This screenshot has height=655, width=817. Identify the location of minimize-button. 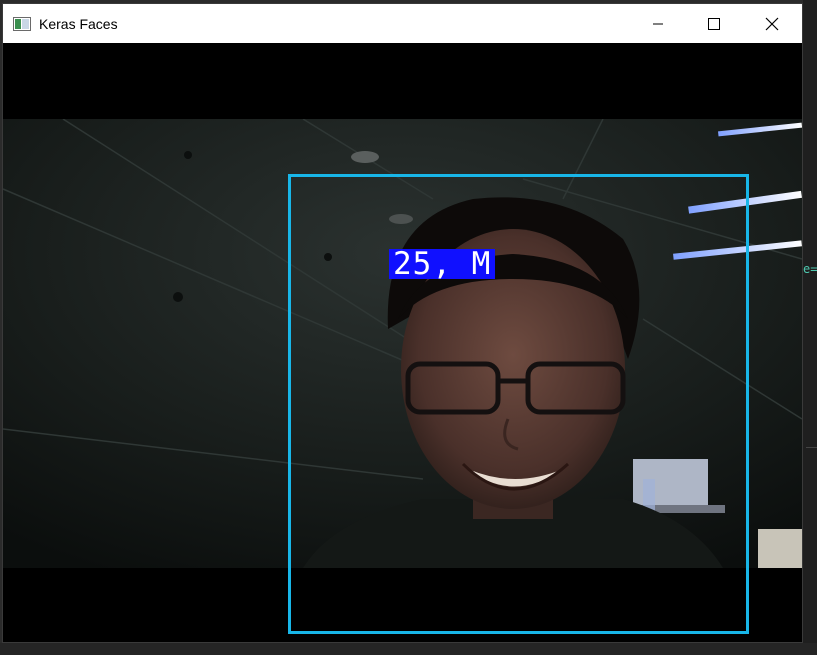
(658, 23).